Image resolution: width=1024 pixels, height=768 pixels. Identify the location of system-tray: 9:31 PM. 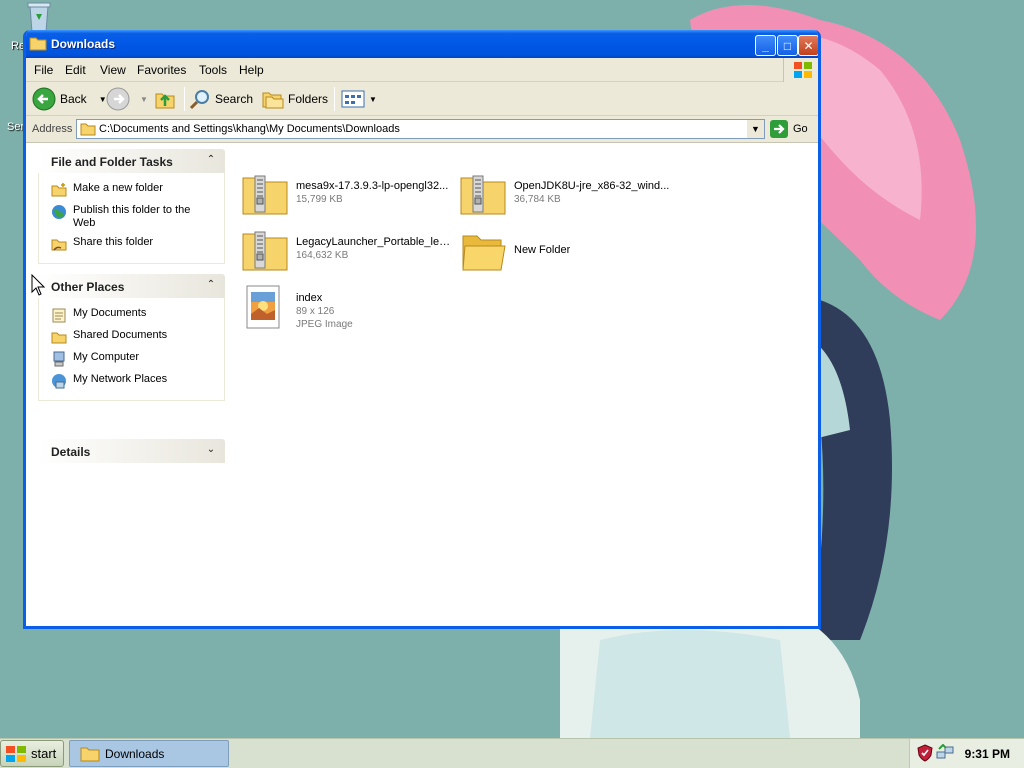
(966, 753).